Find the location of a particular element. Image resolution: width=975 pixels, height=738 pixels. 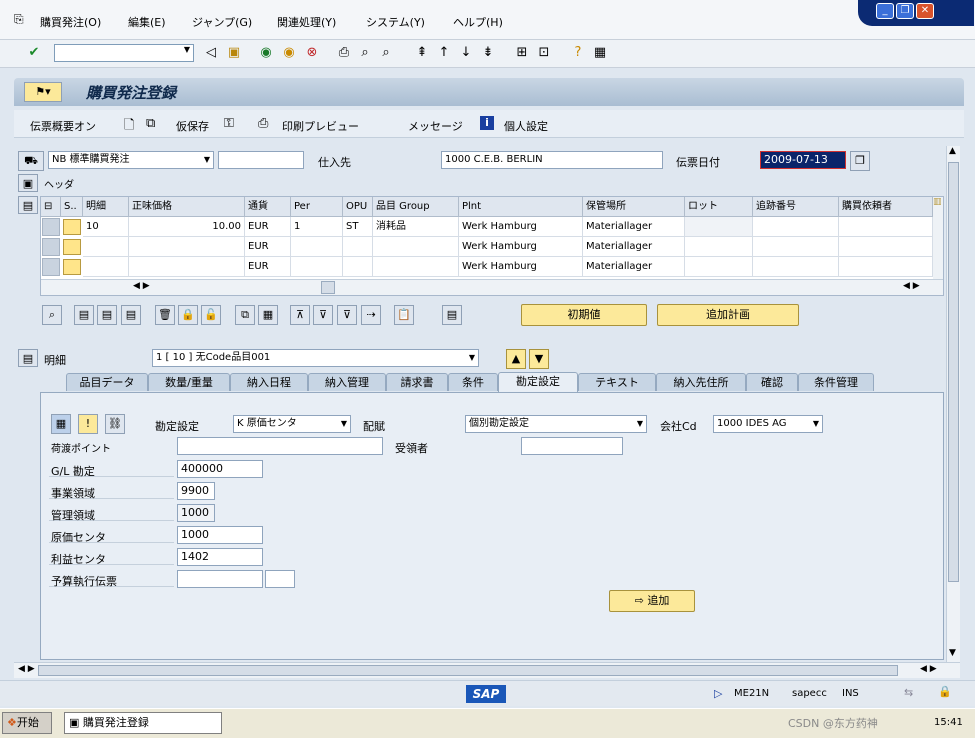

col-opu: OPU is located at coordinates (358, 207).